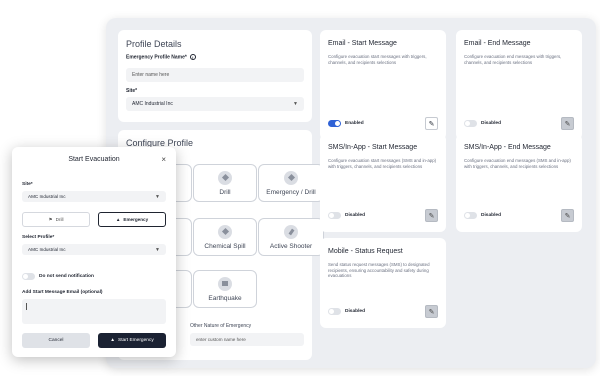 This screenshot has width=600, height=376. What do you see at coordinates (221, 339) in the screenshot?
I see `other-nature-placeholder: enter custom name here` at bounding box center [221, 339].